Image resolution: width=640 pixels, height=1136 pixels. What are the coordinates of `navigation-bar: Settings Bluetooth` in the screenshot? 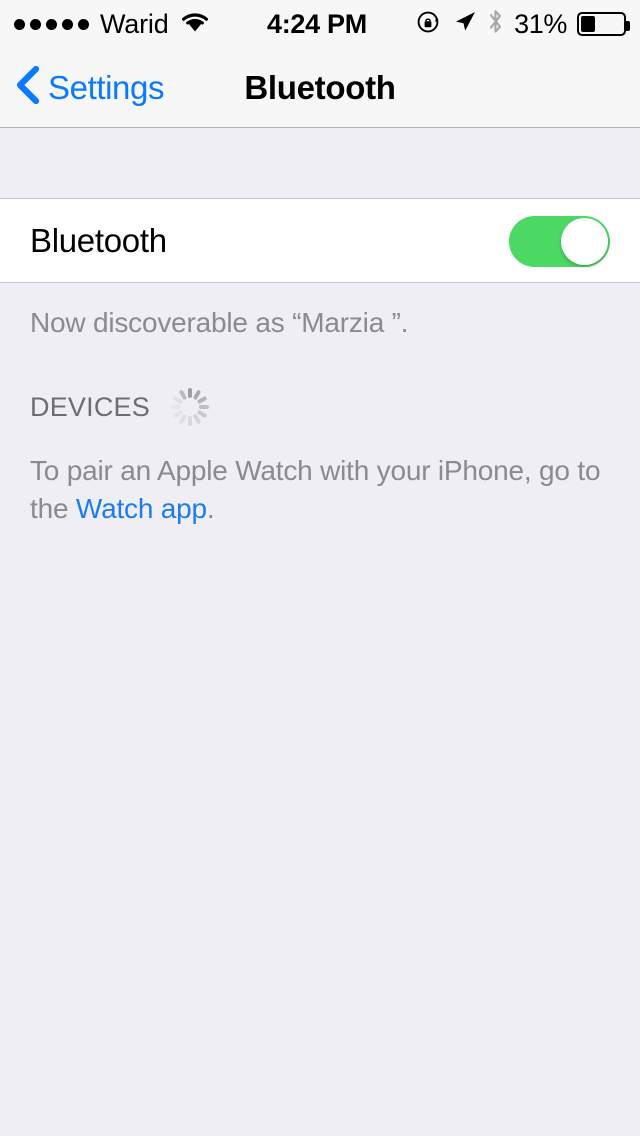 It's located at (320, 88).